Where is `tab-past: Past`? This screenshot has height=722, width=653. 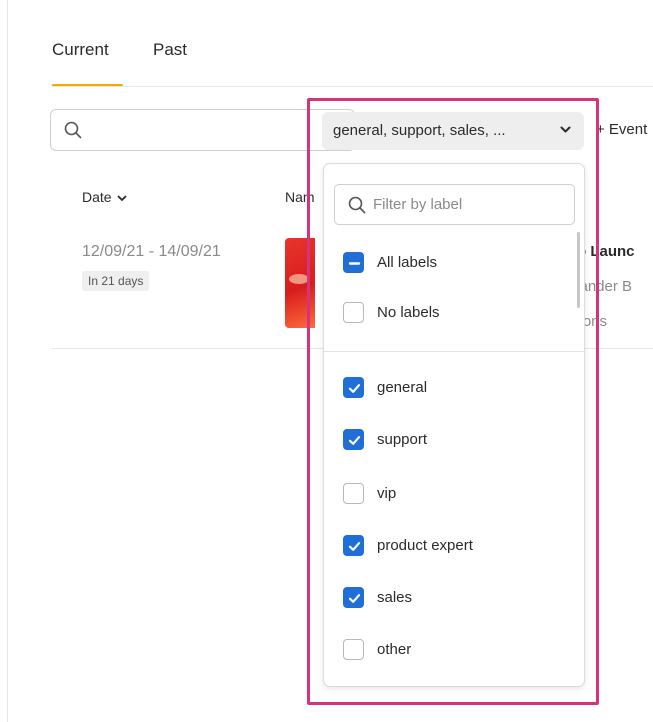 tab-past: Past is located at coordinates (170, 50).